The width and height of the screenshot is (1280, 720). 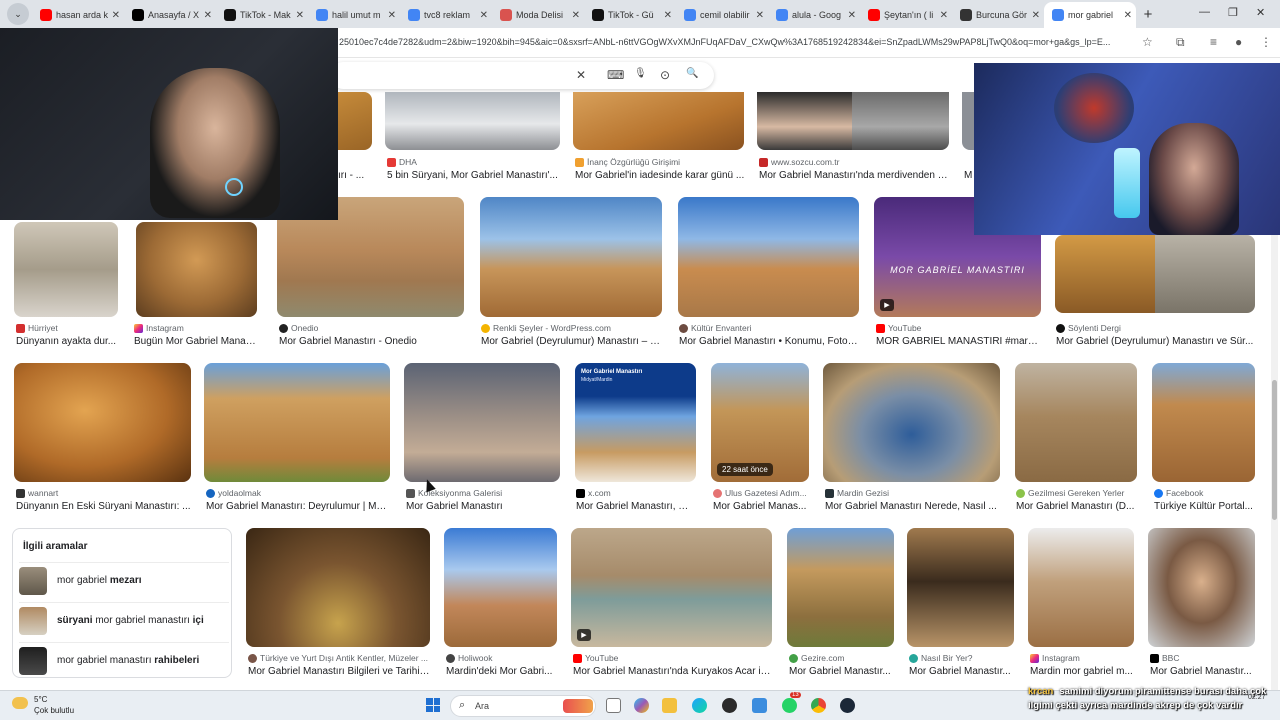 I want to click on result-source-label: YouTube, so click(x=602, y=658).